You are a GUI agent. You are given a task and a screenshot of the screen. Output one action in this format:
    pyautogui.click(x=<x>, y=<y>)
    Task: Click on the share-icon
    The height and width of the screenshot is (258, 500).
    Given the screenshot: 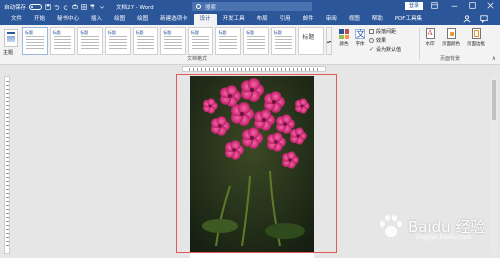 What is the action you would take?
    pyautogui.click(x=467, y=19)
    